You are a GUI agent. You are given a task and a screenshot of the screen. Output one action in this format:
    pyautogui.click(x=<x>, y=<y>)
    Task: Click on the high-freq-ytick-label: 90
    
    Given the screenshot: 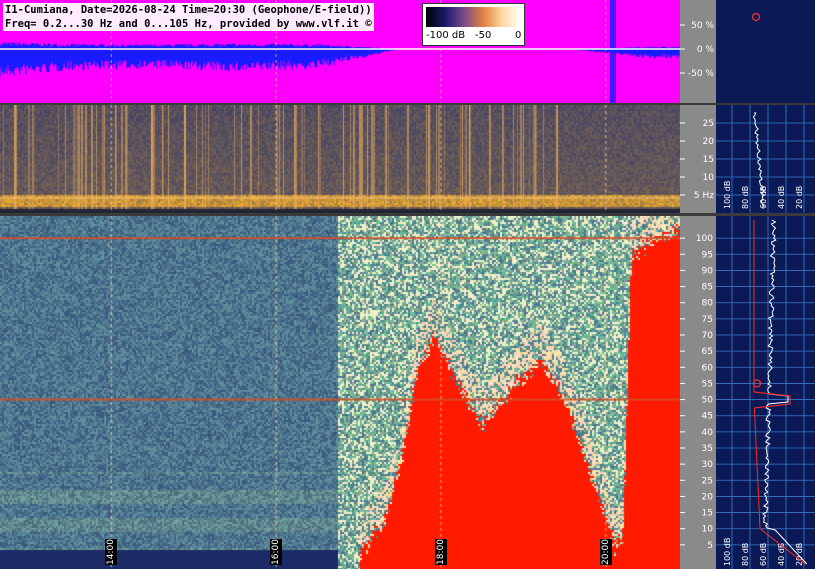 What is the action you would take?
    pyautogui.click(x=708, y=271)
    